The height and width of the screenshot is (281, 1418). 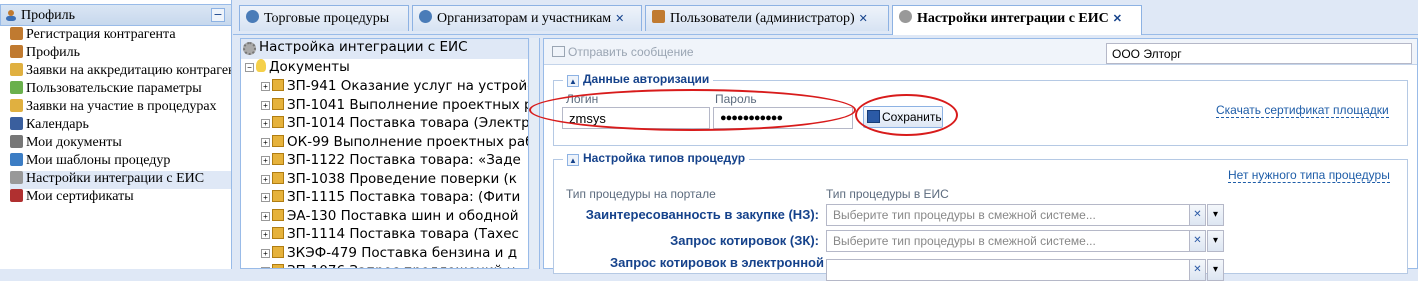 I want to click on envelope-icon, so click(x=558, y=51).